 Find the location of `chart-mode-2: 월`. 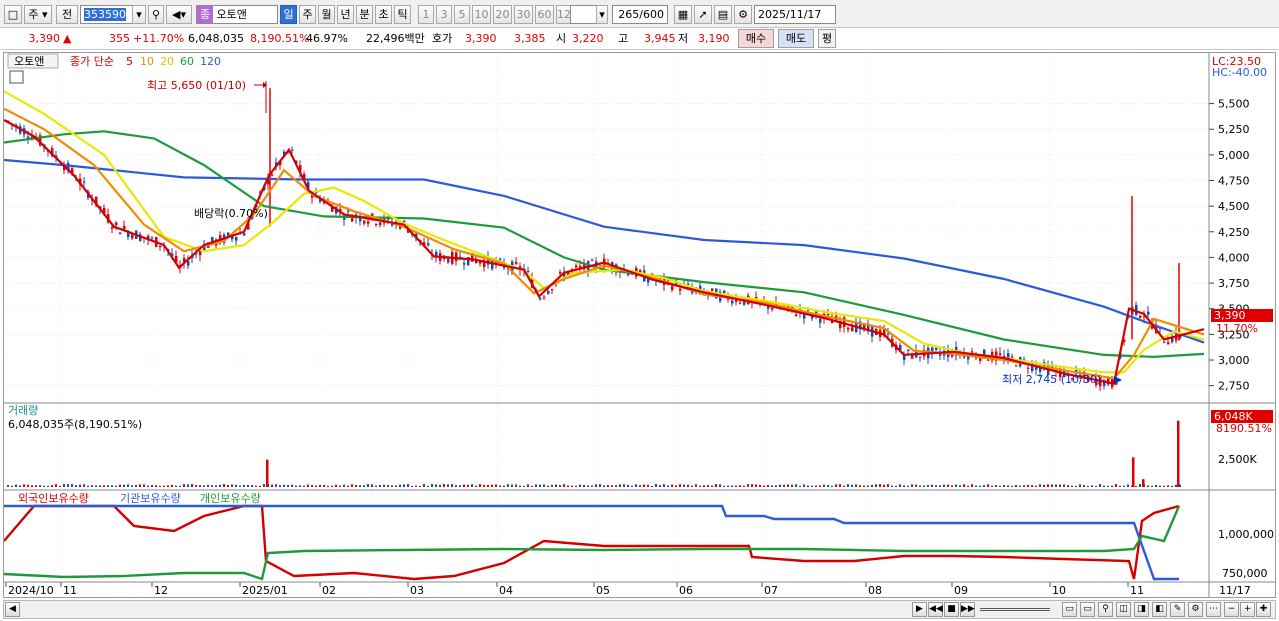

chart-mode-2: 월 is located at coordinates (326, 14).